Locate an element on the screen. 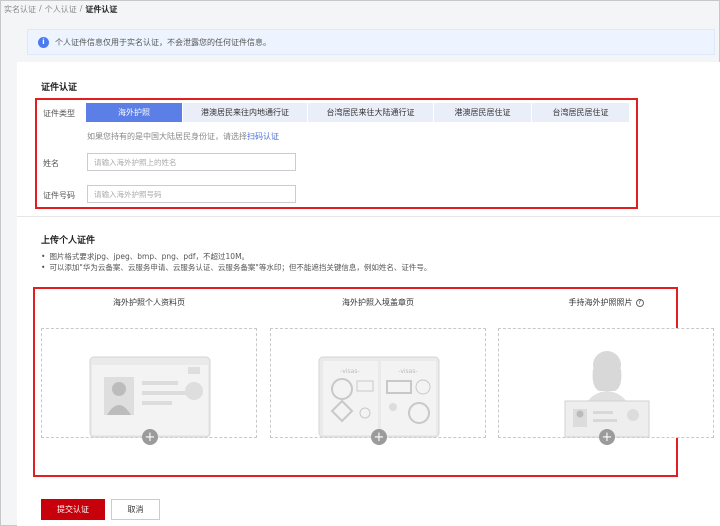 This screenshot has height=526, width=720. breadcrumb: 实名认证 / 个人认证 / 证件认证 is located at coordinates (60, 9).